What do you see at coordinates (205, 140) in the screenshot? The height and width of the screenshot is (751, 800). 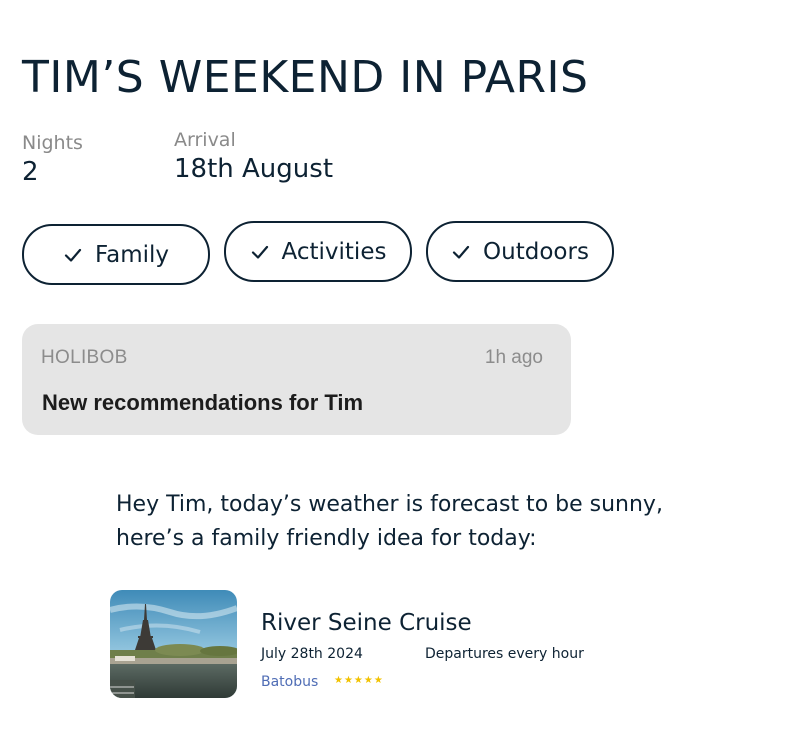 I see `arrival-label: Arrival` at bounding box center [205, 140].